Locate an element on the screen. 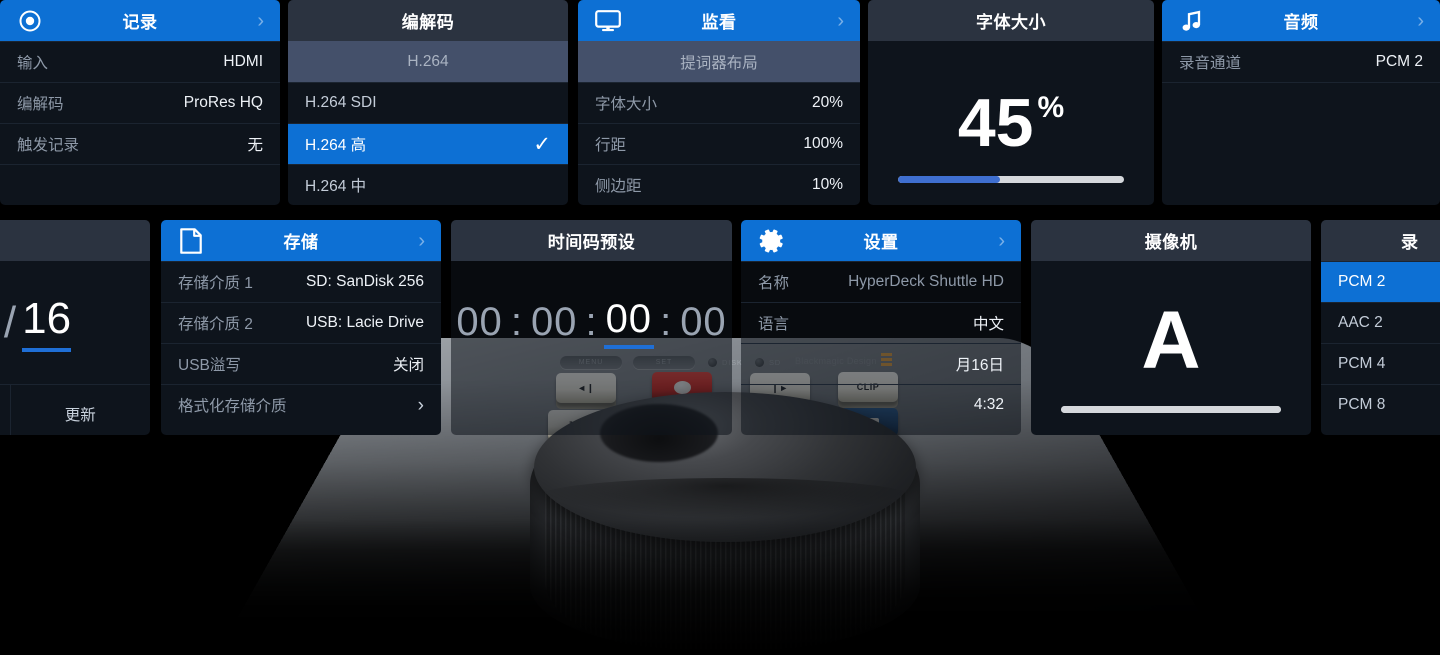 The height and width of the screenshot is (655, 1440). panel-timecode: 时间码预设 00 : 00 : 00 : 00 is located at coordinates (591, 327).